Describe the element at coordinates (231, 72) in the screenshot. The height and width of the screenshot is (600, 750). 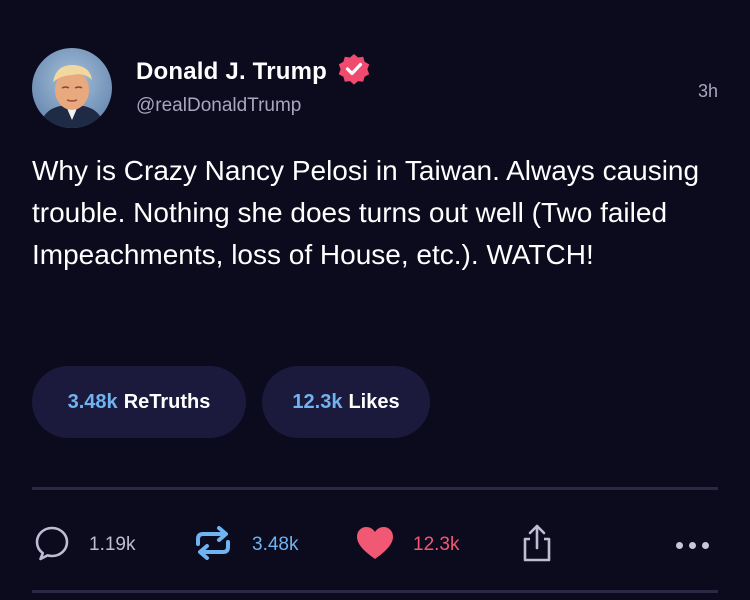
I see `author-name: Donald J. Trump` at that location.